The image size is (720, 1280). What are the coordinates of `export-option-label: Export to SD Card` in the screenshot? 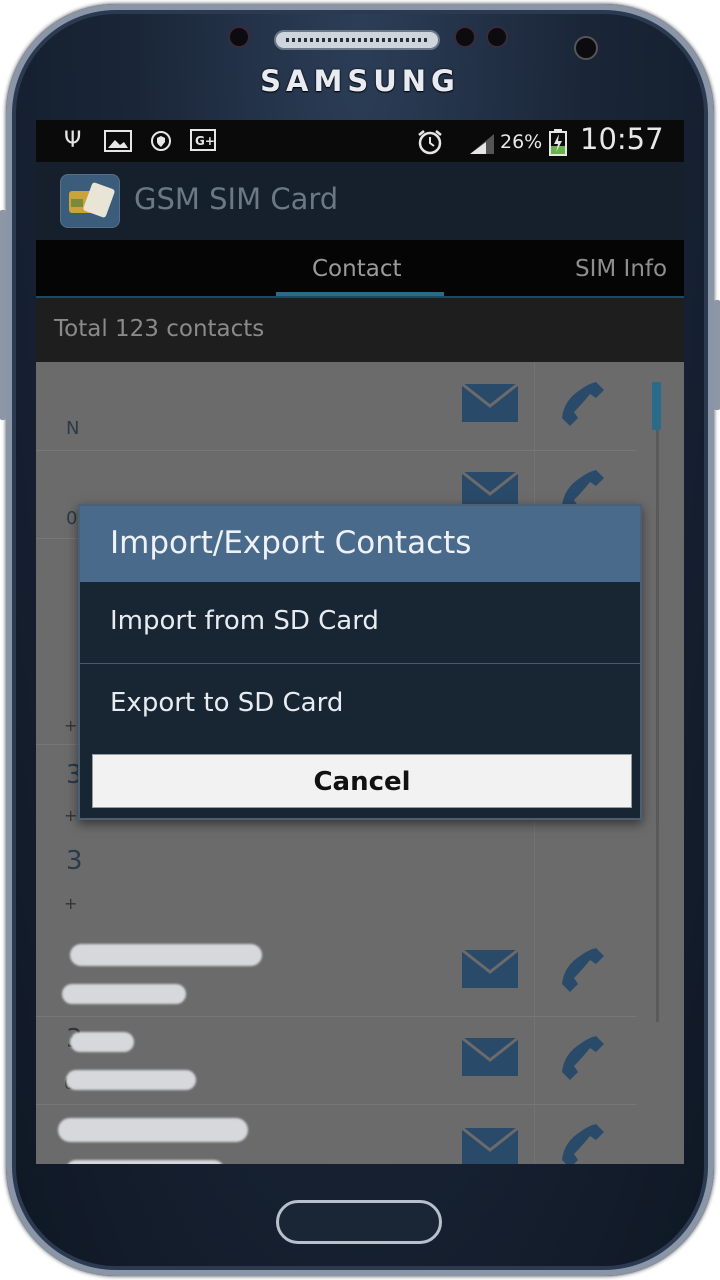 It's located at (227, 703).